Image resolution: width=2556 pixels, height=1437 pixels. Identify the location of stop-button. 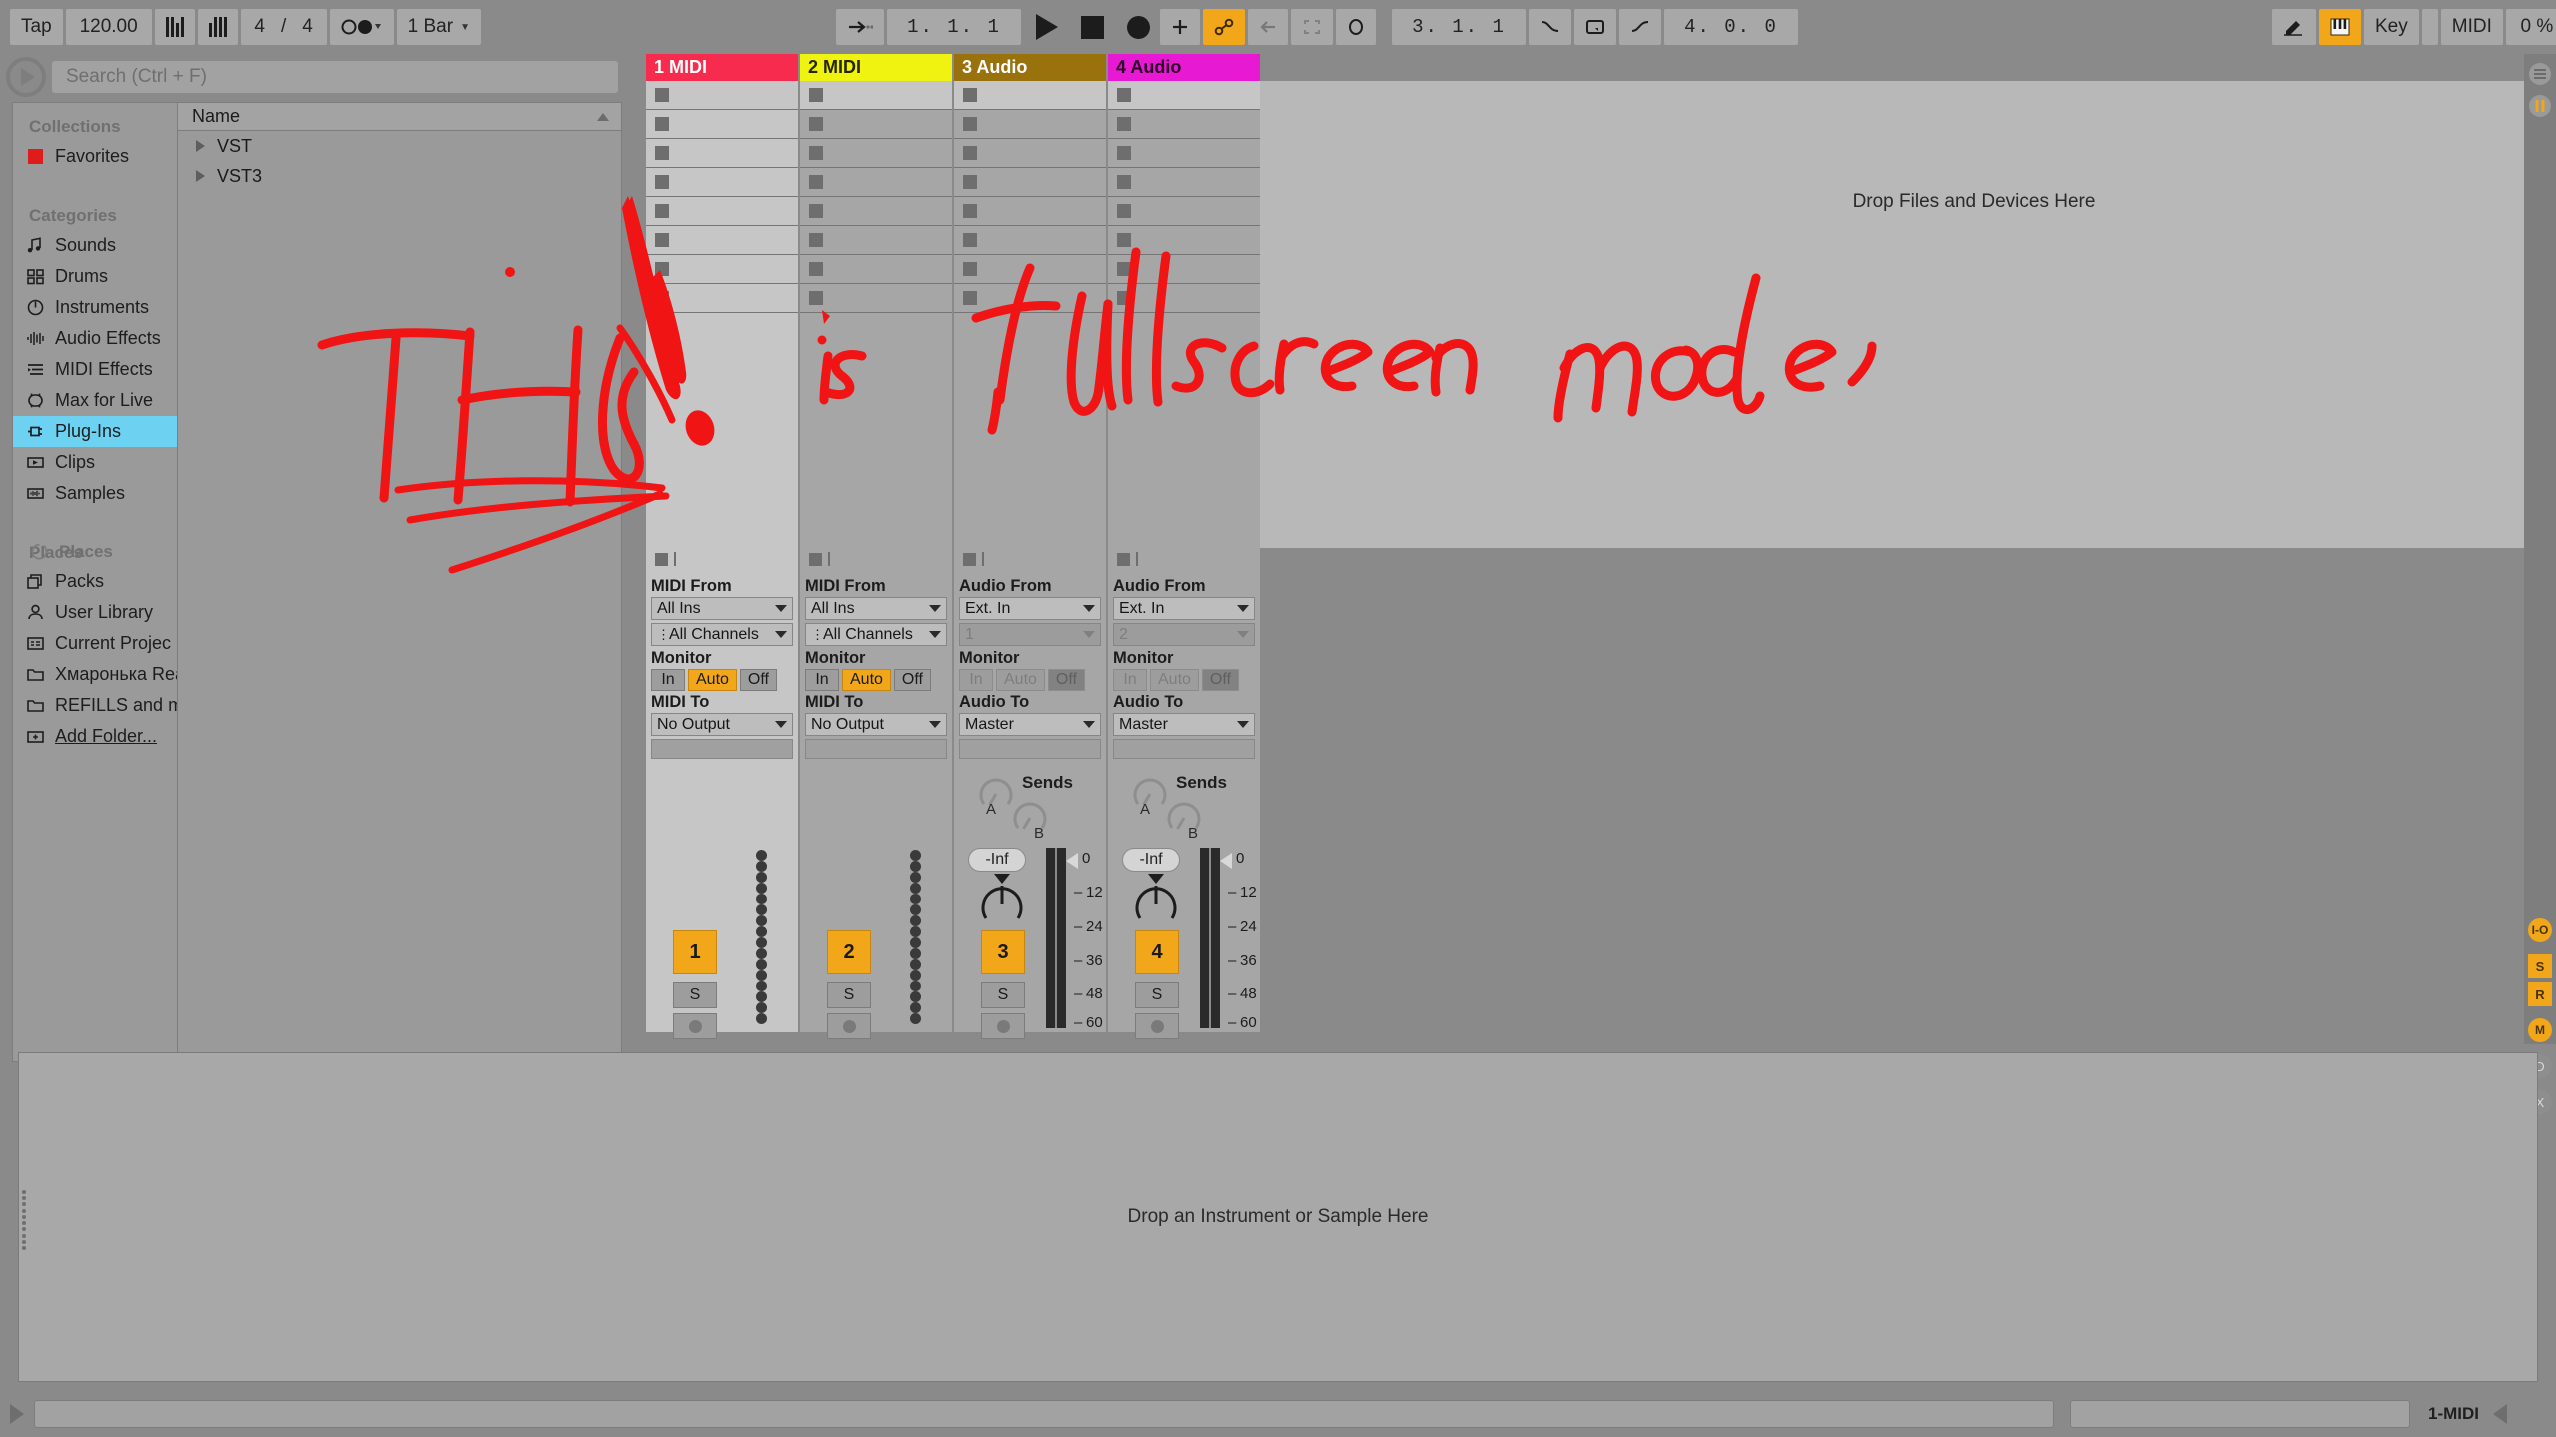
(1092, 27).